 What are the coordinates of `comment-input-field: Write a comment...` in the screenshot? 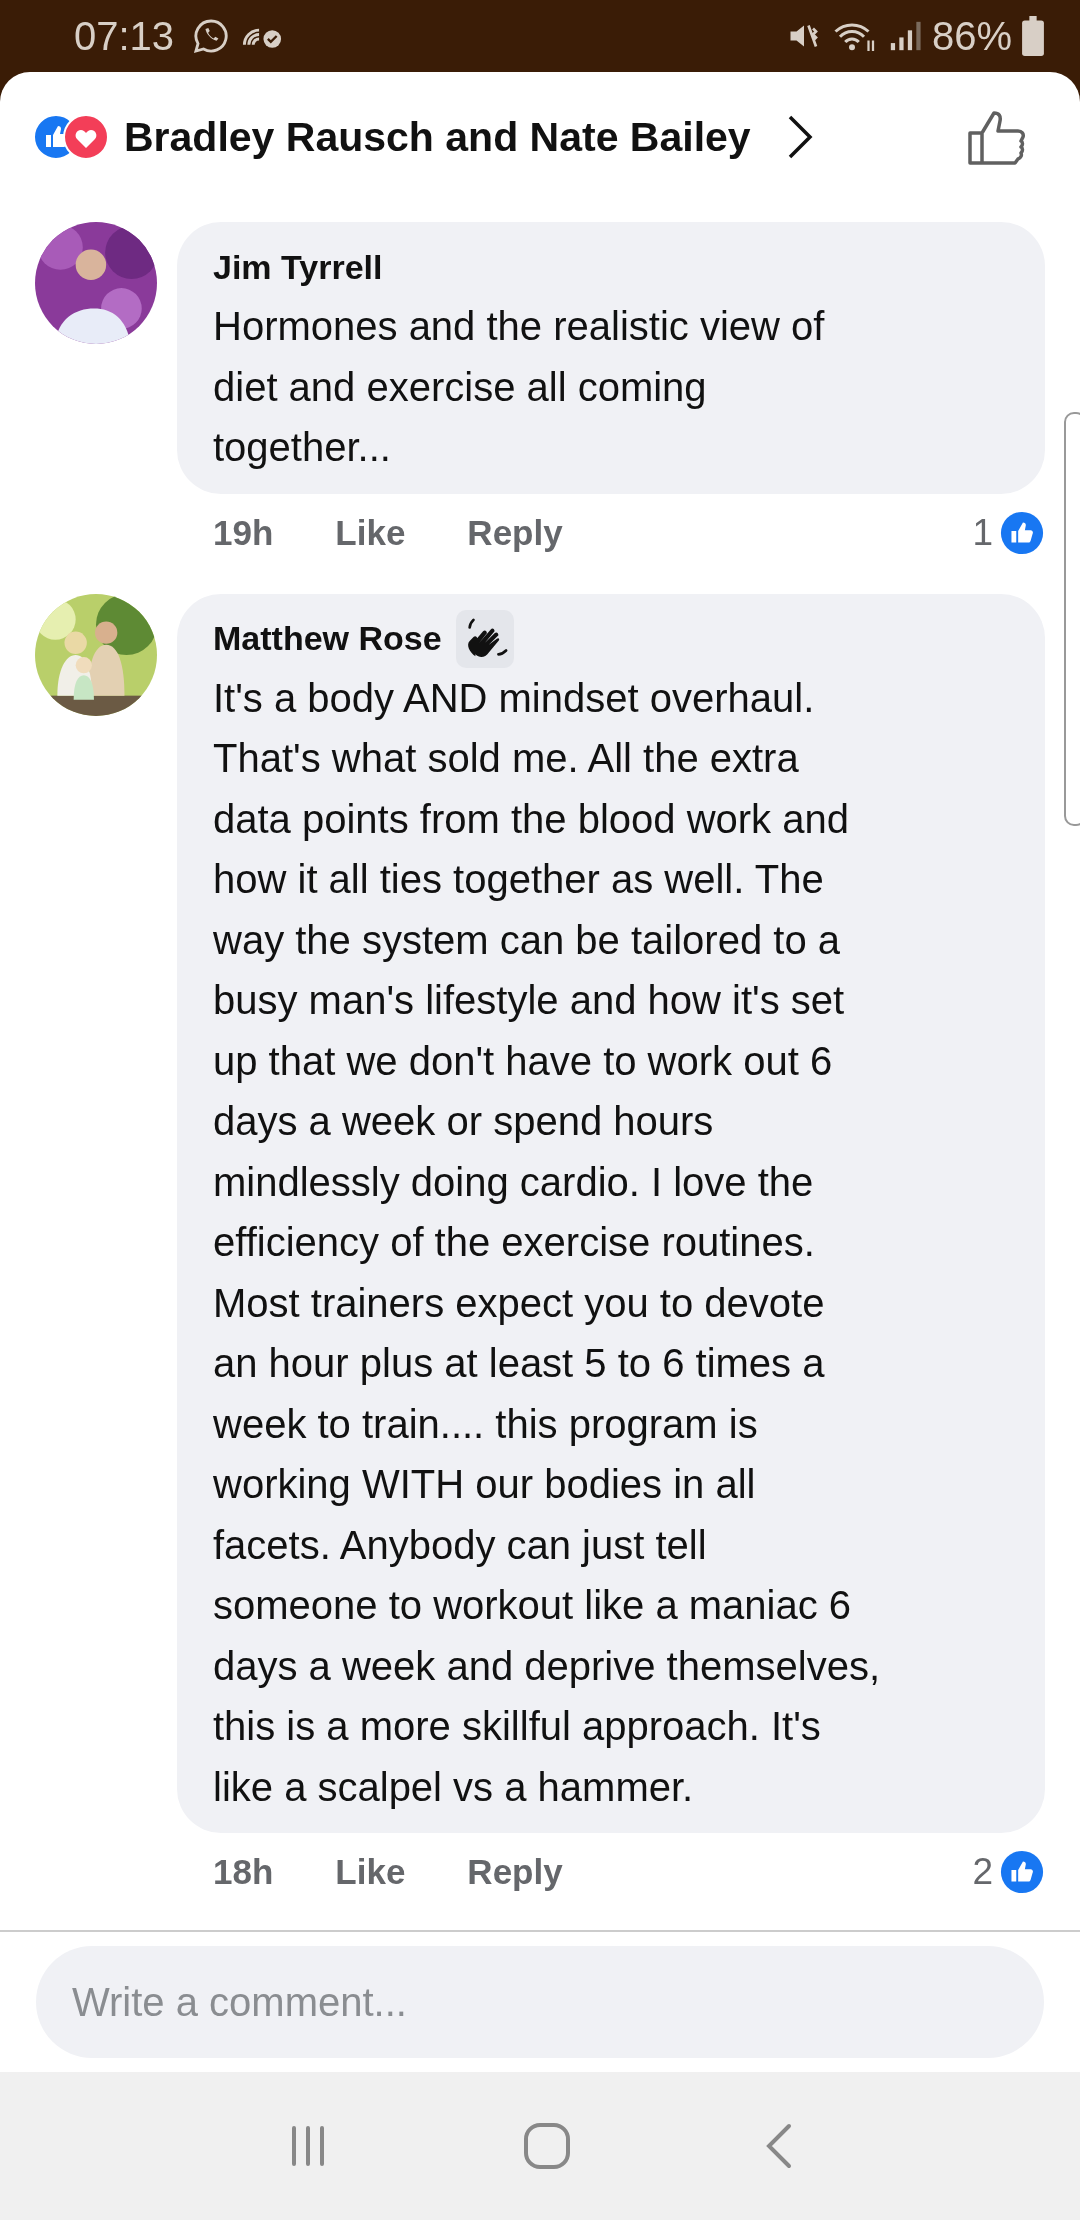 It's located at (540, 2002).